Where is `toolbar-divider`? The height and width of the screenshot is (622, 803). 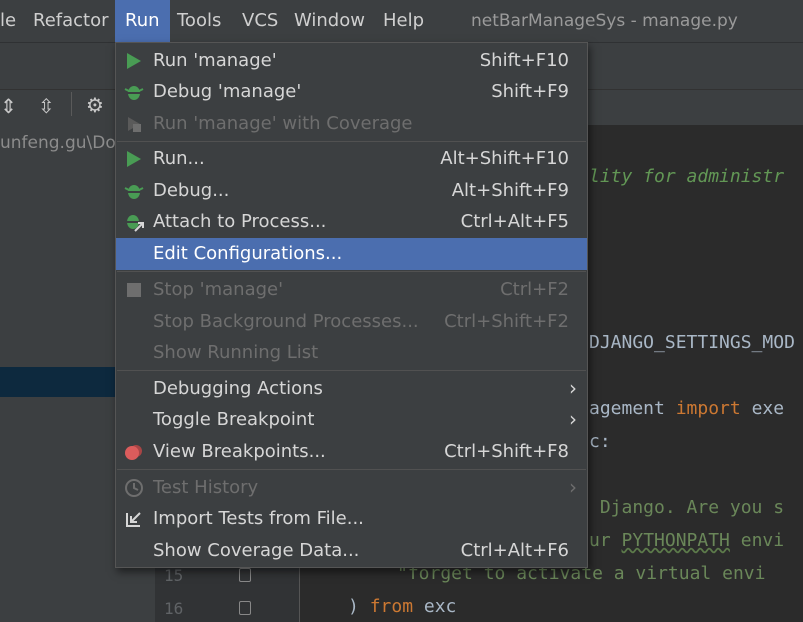 toolbar-divider is located at coordinates (71, 104).